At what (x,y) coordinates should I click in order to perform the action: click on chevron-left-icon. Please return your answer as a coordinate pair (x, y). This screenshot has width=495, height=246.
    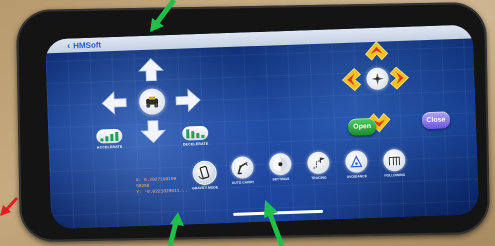
    Looking at the image, I should click on (351, 79).